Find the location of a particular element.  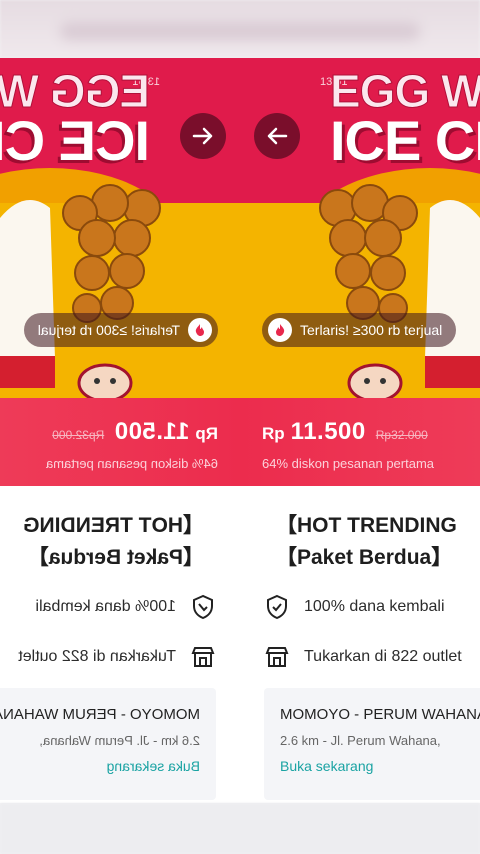

arrow-left-icon is located at coordinates (277, 136).